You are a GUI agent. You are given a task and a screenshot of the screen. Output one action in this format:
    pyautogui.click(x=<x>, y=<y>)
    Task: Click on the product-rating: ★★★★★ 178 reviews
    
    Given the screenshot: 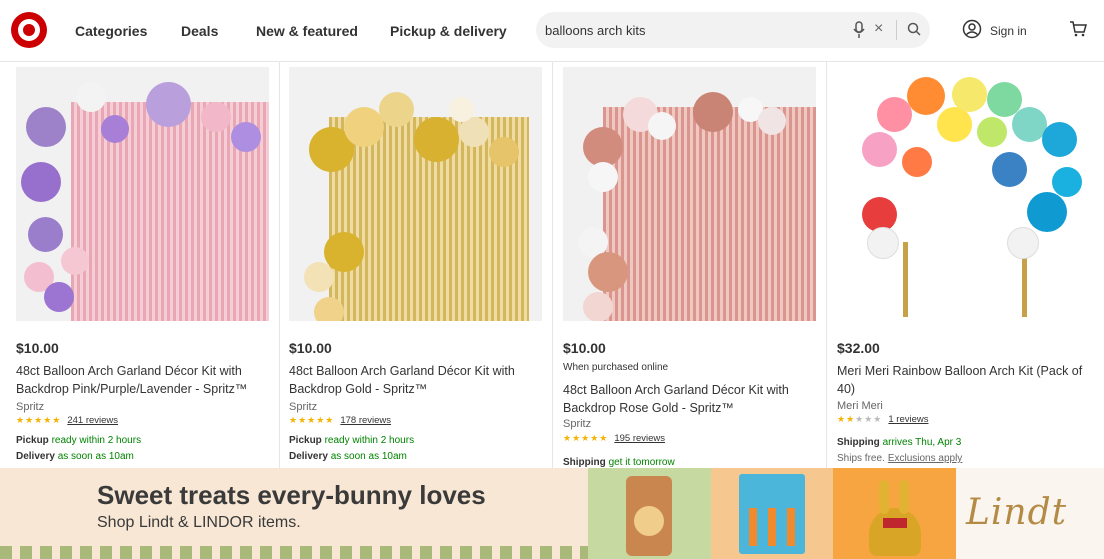 What is the action you would take?
    pyautogui.click(x=340, y=420)
    